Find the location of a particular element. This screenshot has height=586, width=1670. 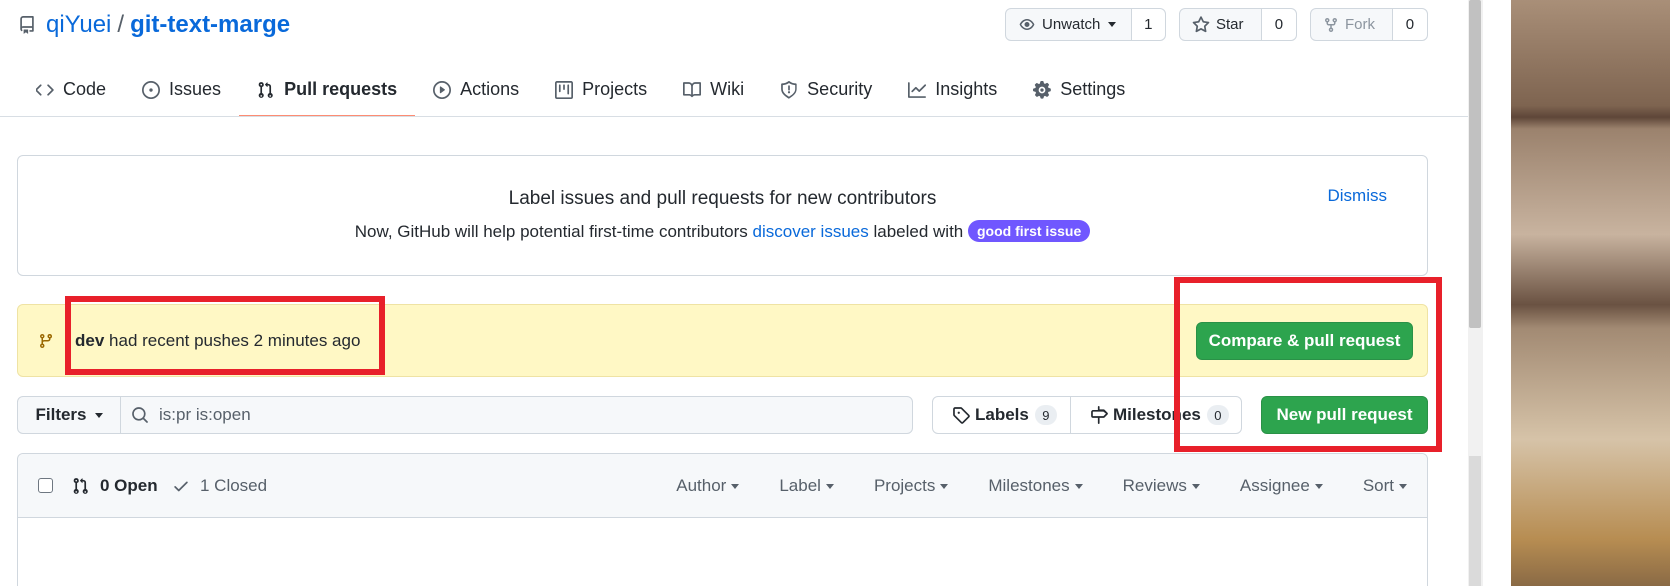

author-menu: Author is located at coordinates (708, 486).